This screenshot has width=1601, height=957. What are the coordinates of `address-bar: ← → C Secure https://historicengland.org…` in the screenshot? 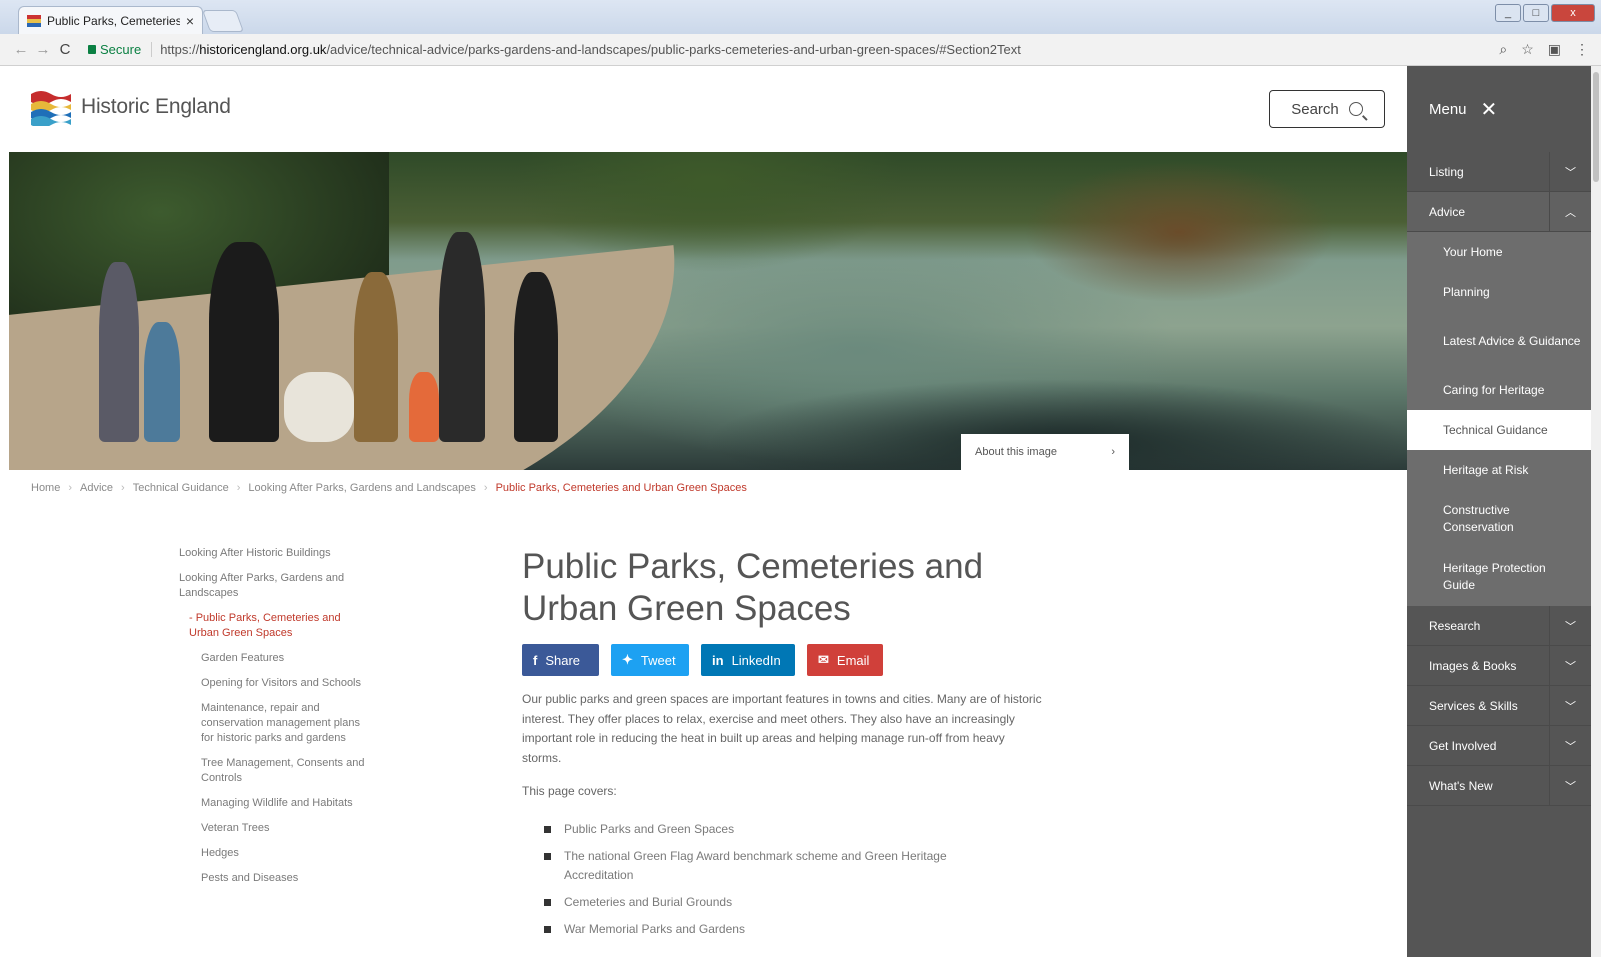 It's located at (800, 50).